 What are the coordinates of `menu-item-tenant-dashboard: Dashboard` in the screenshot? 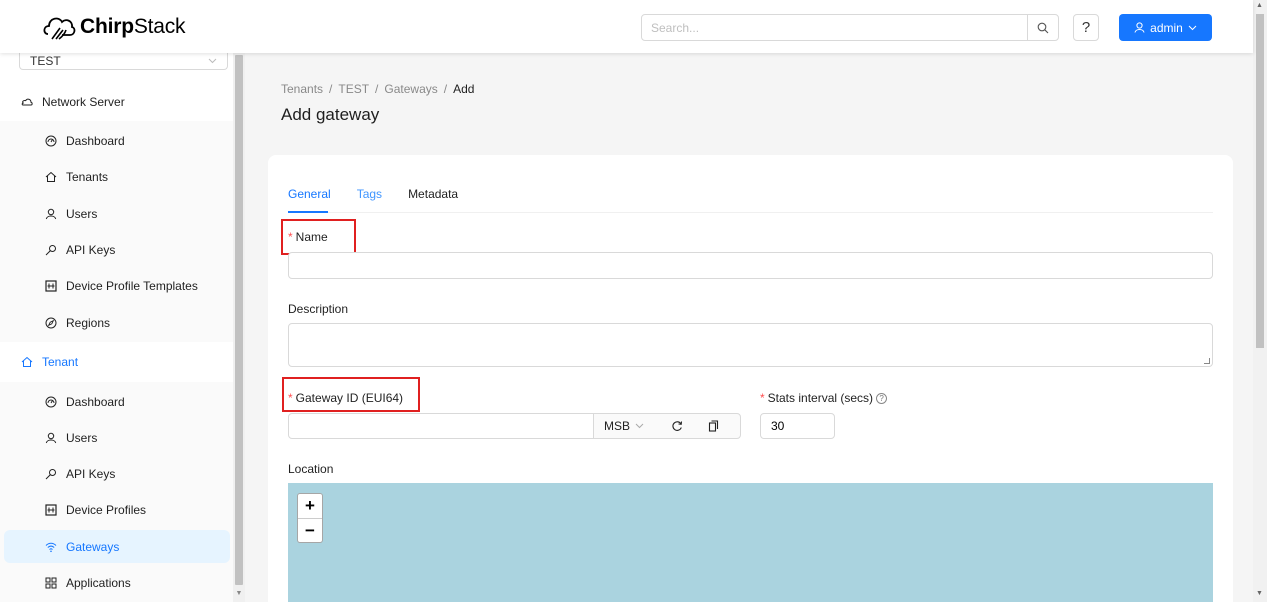 It's located at (85, 402).